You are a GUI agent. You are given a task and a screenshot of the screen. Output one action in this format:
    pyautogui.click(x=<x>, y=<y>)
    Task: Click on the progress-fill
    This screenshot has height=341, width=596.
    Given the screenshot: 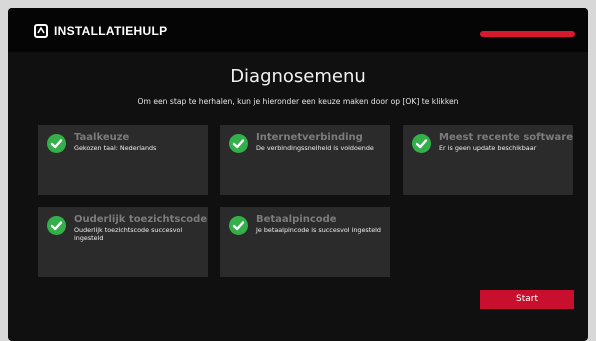 What is the action you would take?
    pyautogui.click(x=527, y=34)
    